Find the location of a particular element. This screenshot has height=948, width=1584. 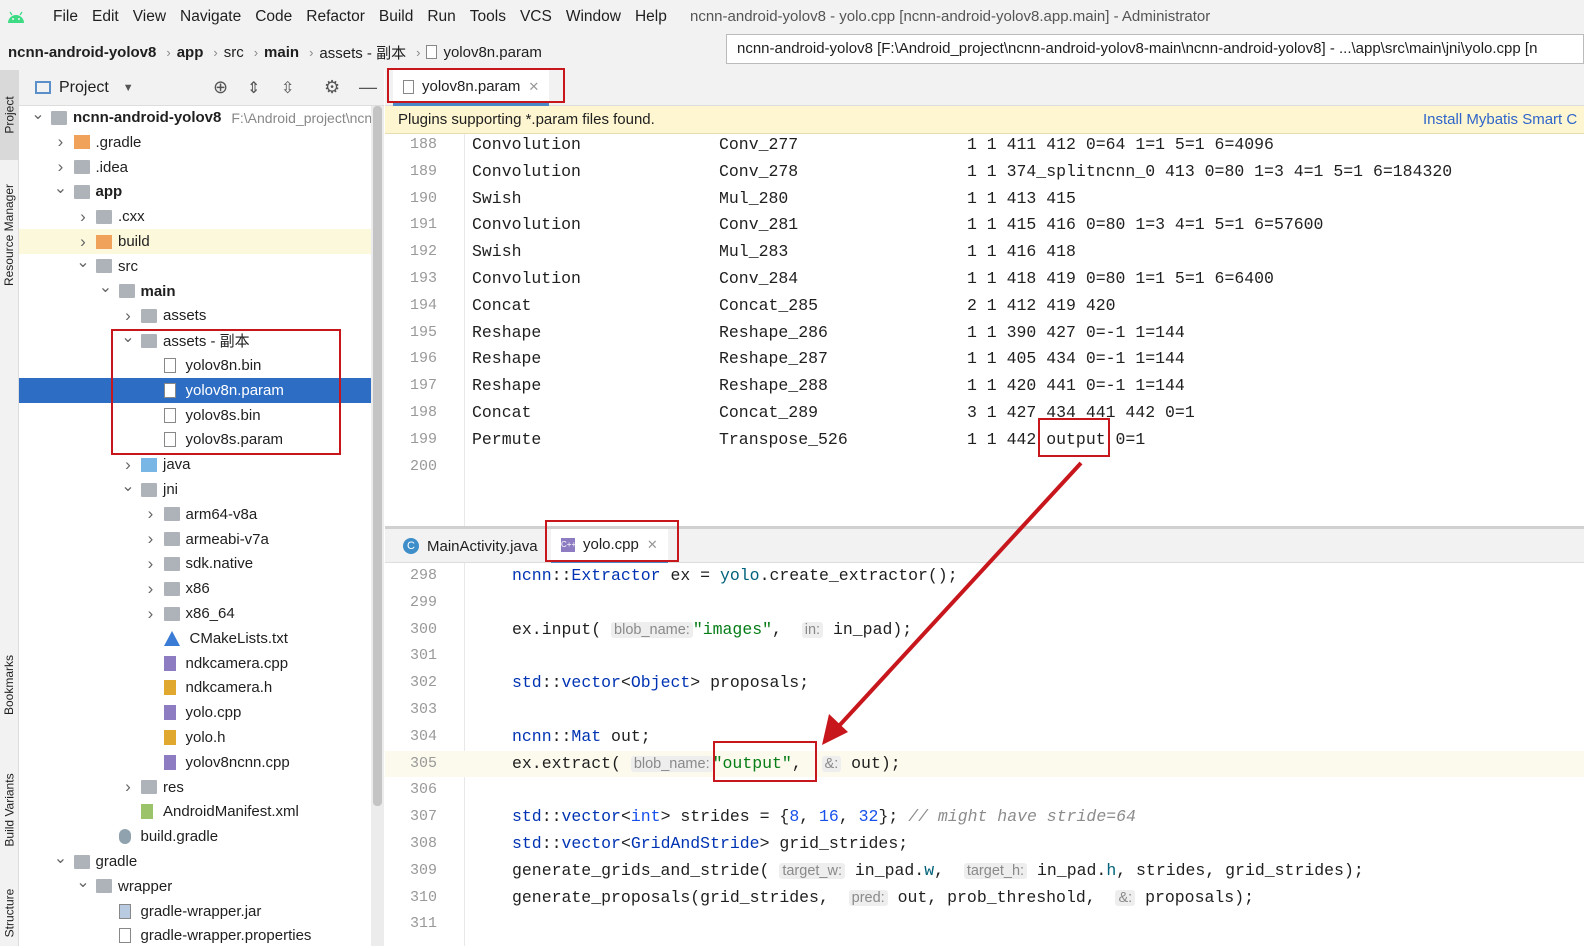

annotation-arrow is located at coordinates (952, 603).